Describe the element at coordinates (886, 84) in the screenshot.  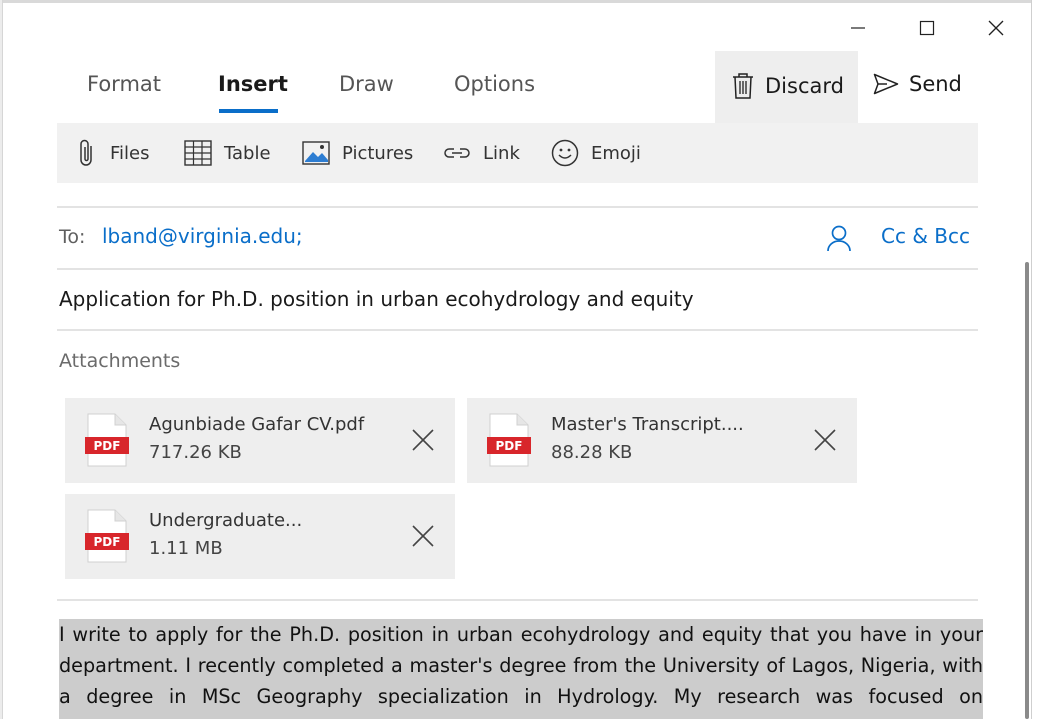
I see `send-icon` at that location.